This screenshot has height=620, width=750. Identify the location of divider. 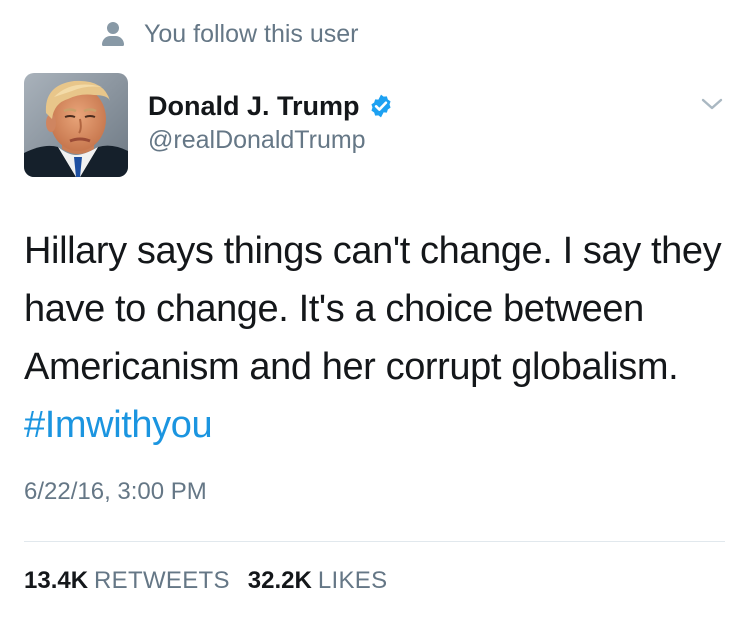
(374, 541).